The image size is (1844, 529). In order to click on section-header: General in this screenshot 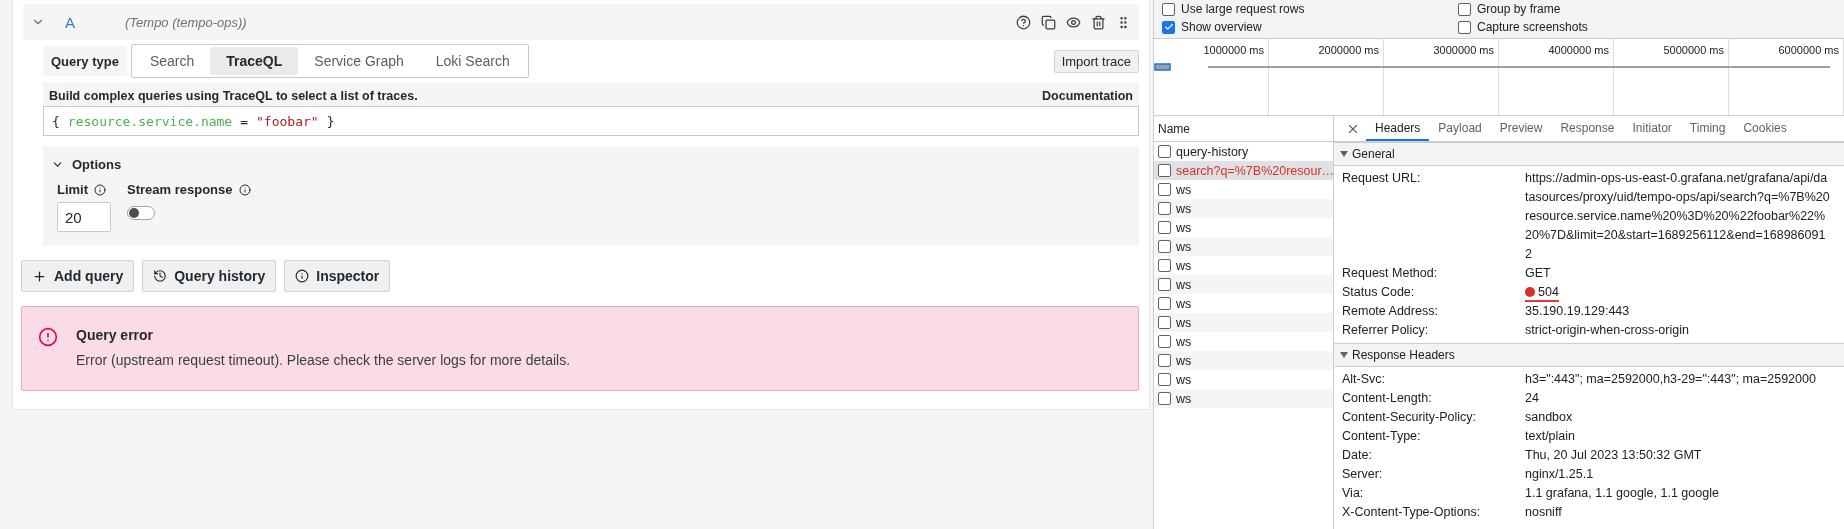, I will do `click(1589, 154)`.